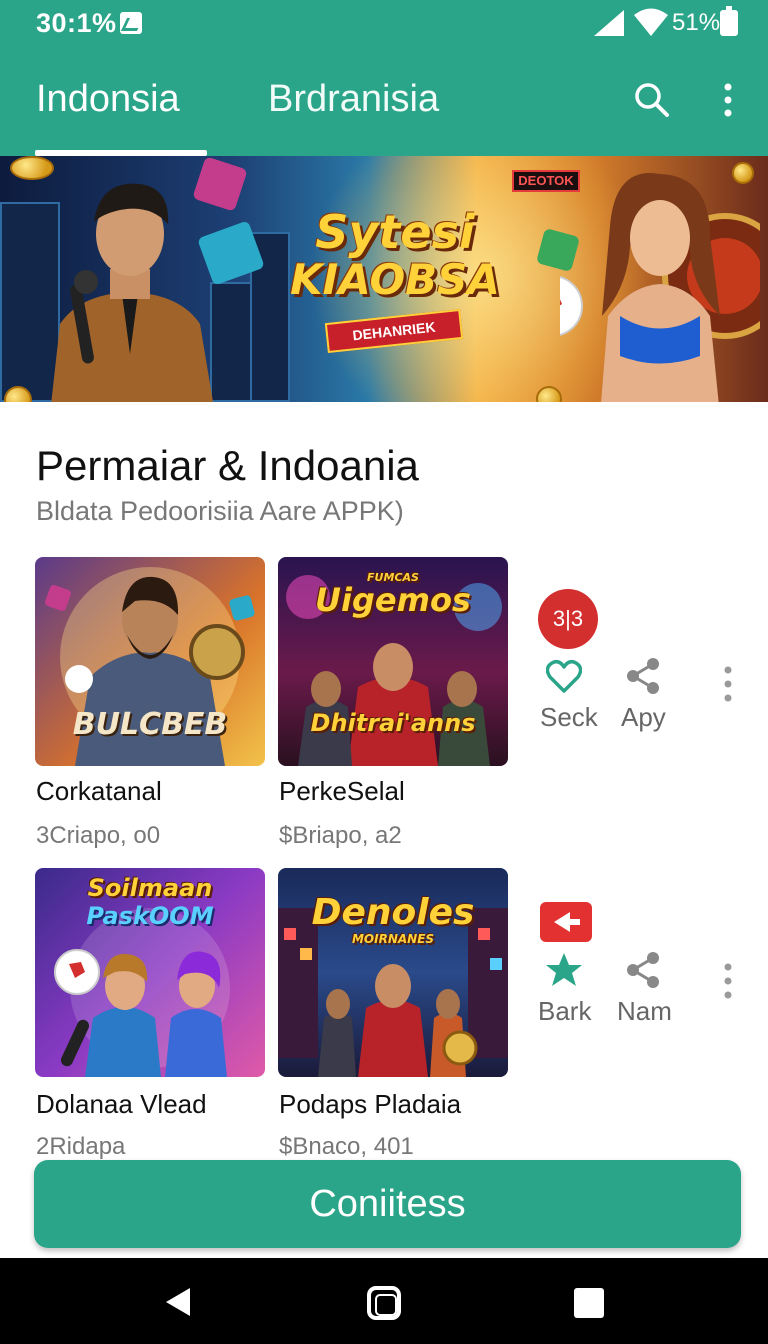 Image resolution: width=768 pixels, height=1344 pixels. I want to click on card-art-text-bottom: PaskOOM, so click(150, 916).